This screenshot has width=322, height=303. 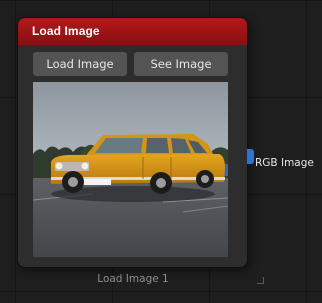 I want to click on see-image-button: See Image, so click(x=181, y=64).